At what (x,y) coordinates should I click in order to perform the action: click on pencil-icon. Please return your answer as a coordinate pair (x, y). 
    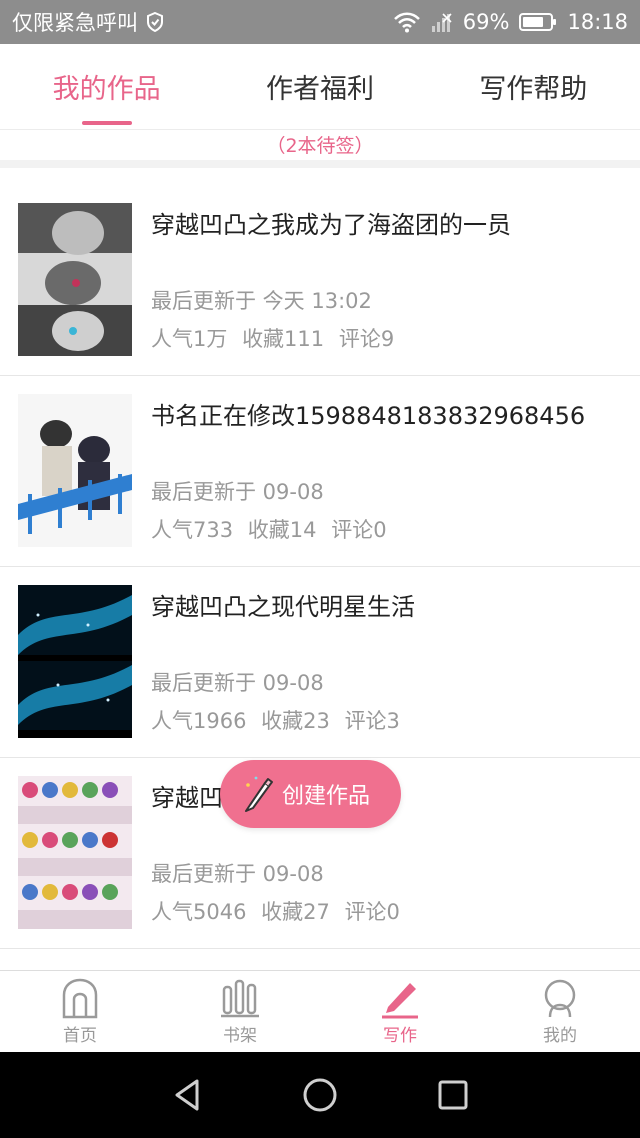
    Looking at the image, I should click on (259, 794).